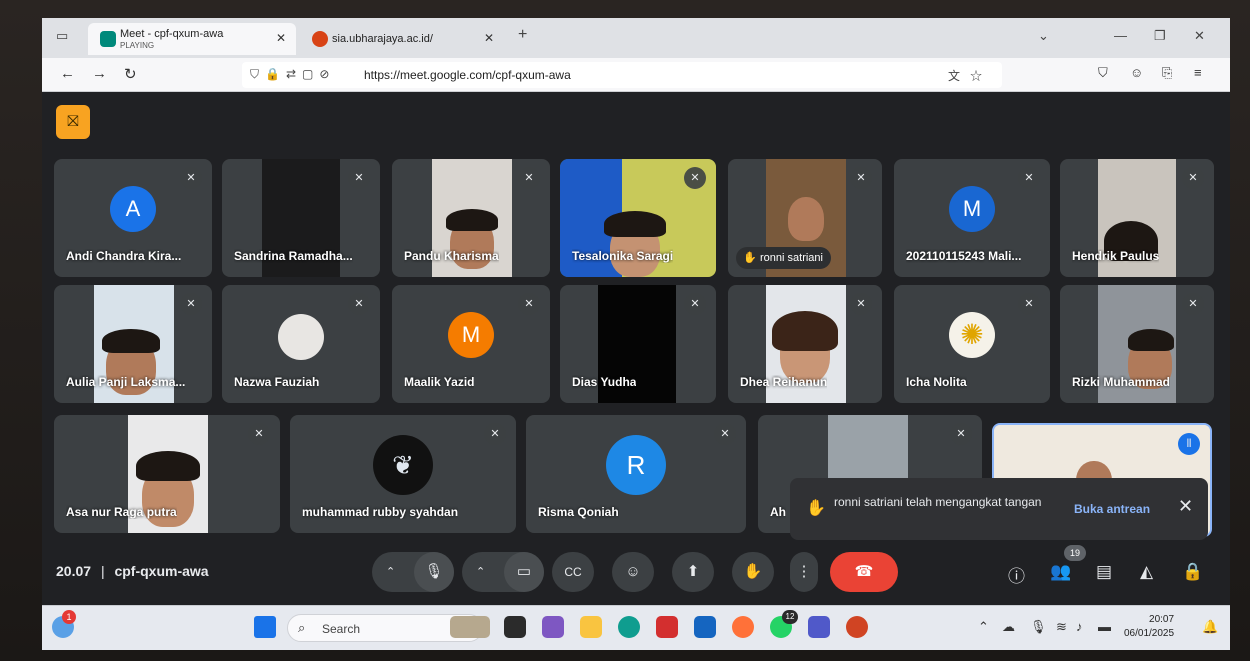 Image resolution: width=1250 pixels, height=661 pixels. Describe the element at coordinates (503, 572) in the screenshot. I see `camera-control: ⌃ ▭` at that location.